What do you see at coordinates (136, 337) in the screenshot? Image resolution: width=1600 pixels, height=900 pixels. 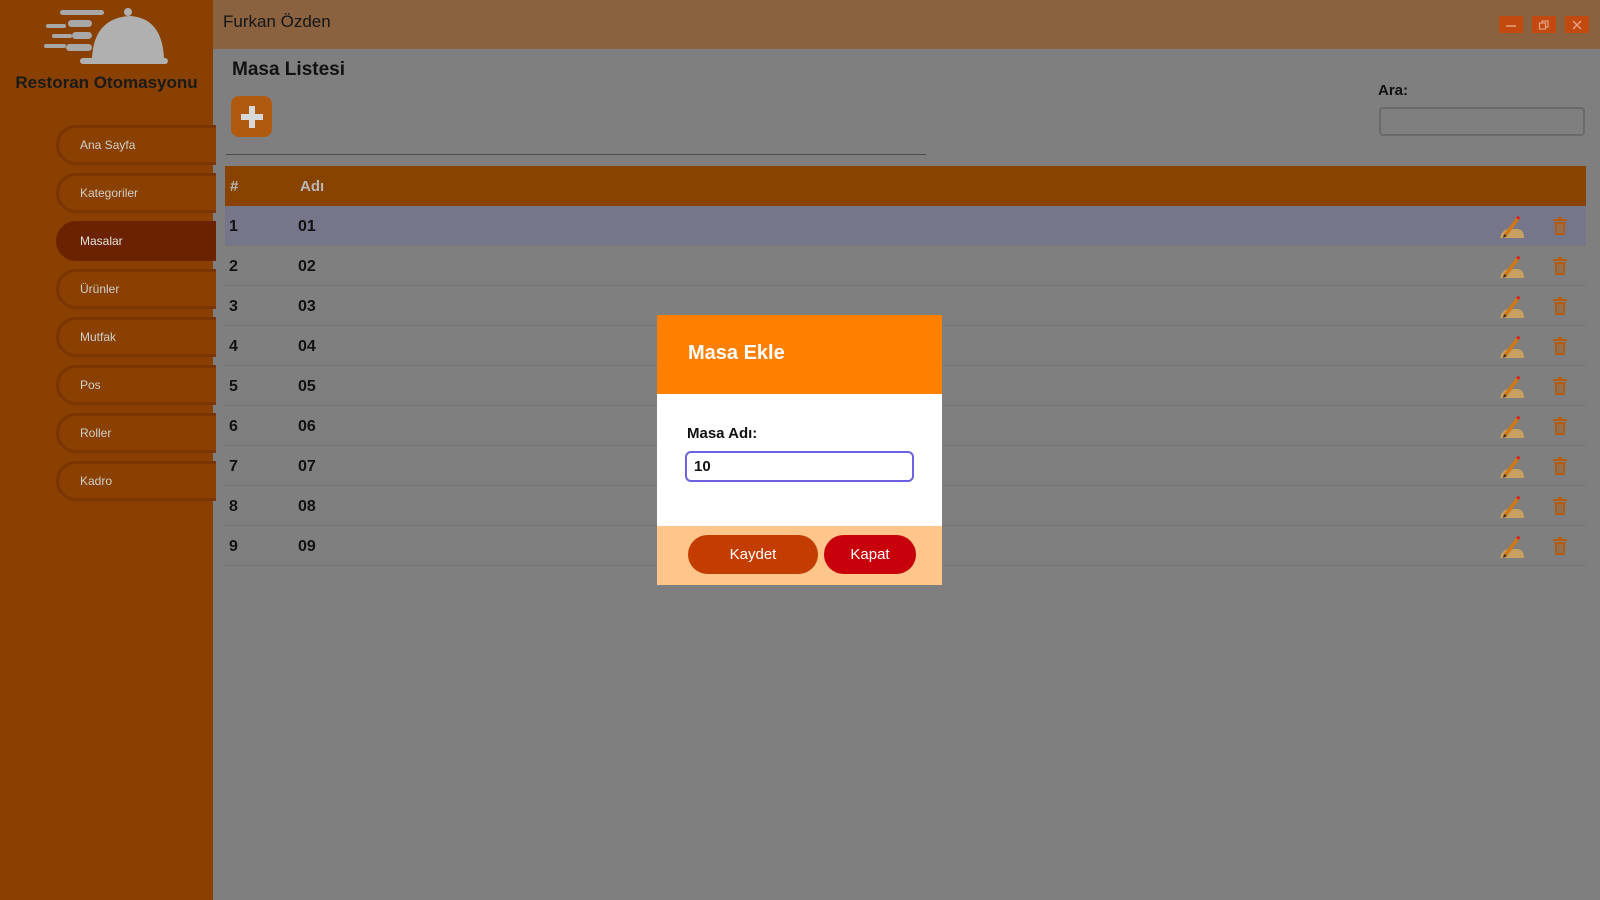 I see `sidebar-item-mutfak: Mutfak` at bounding box center [136, 337].